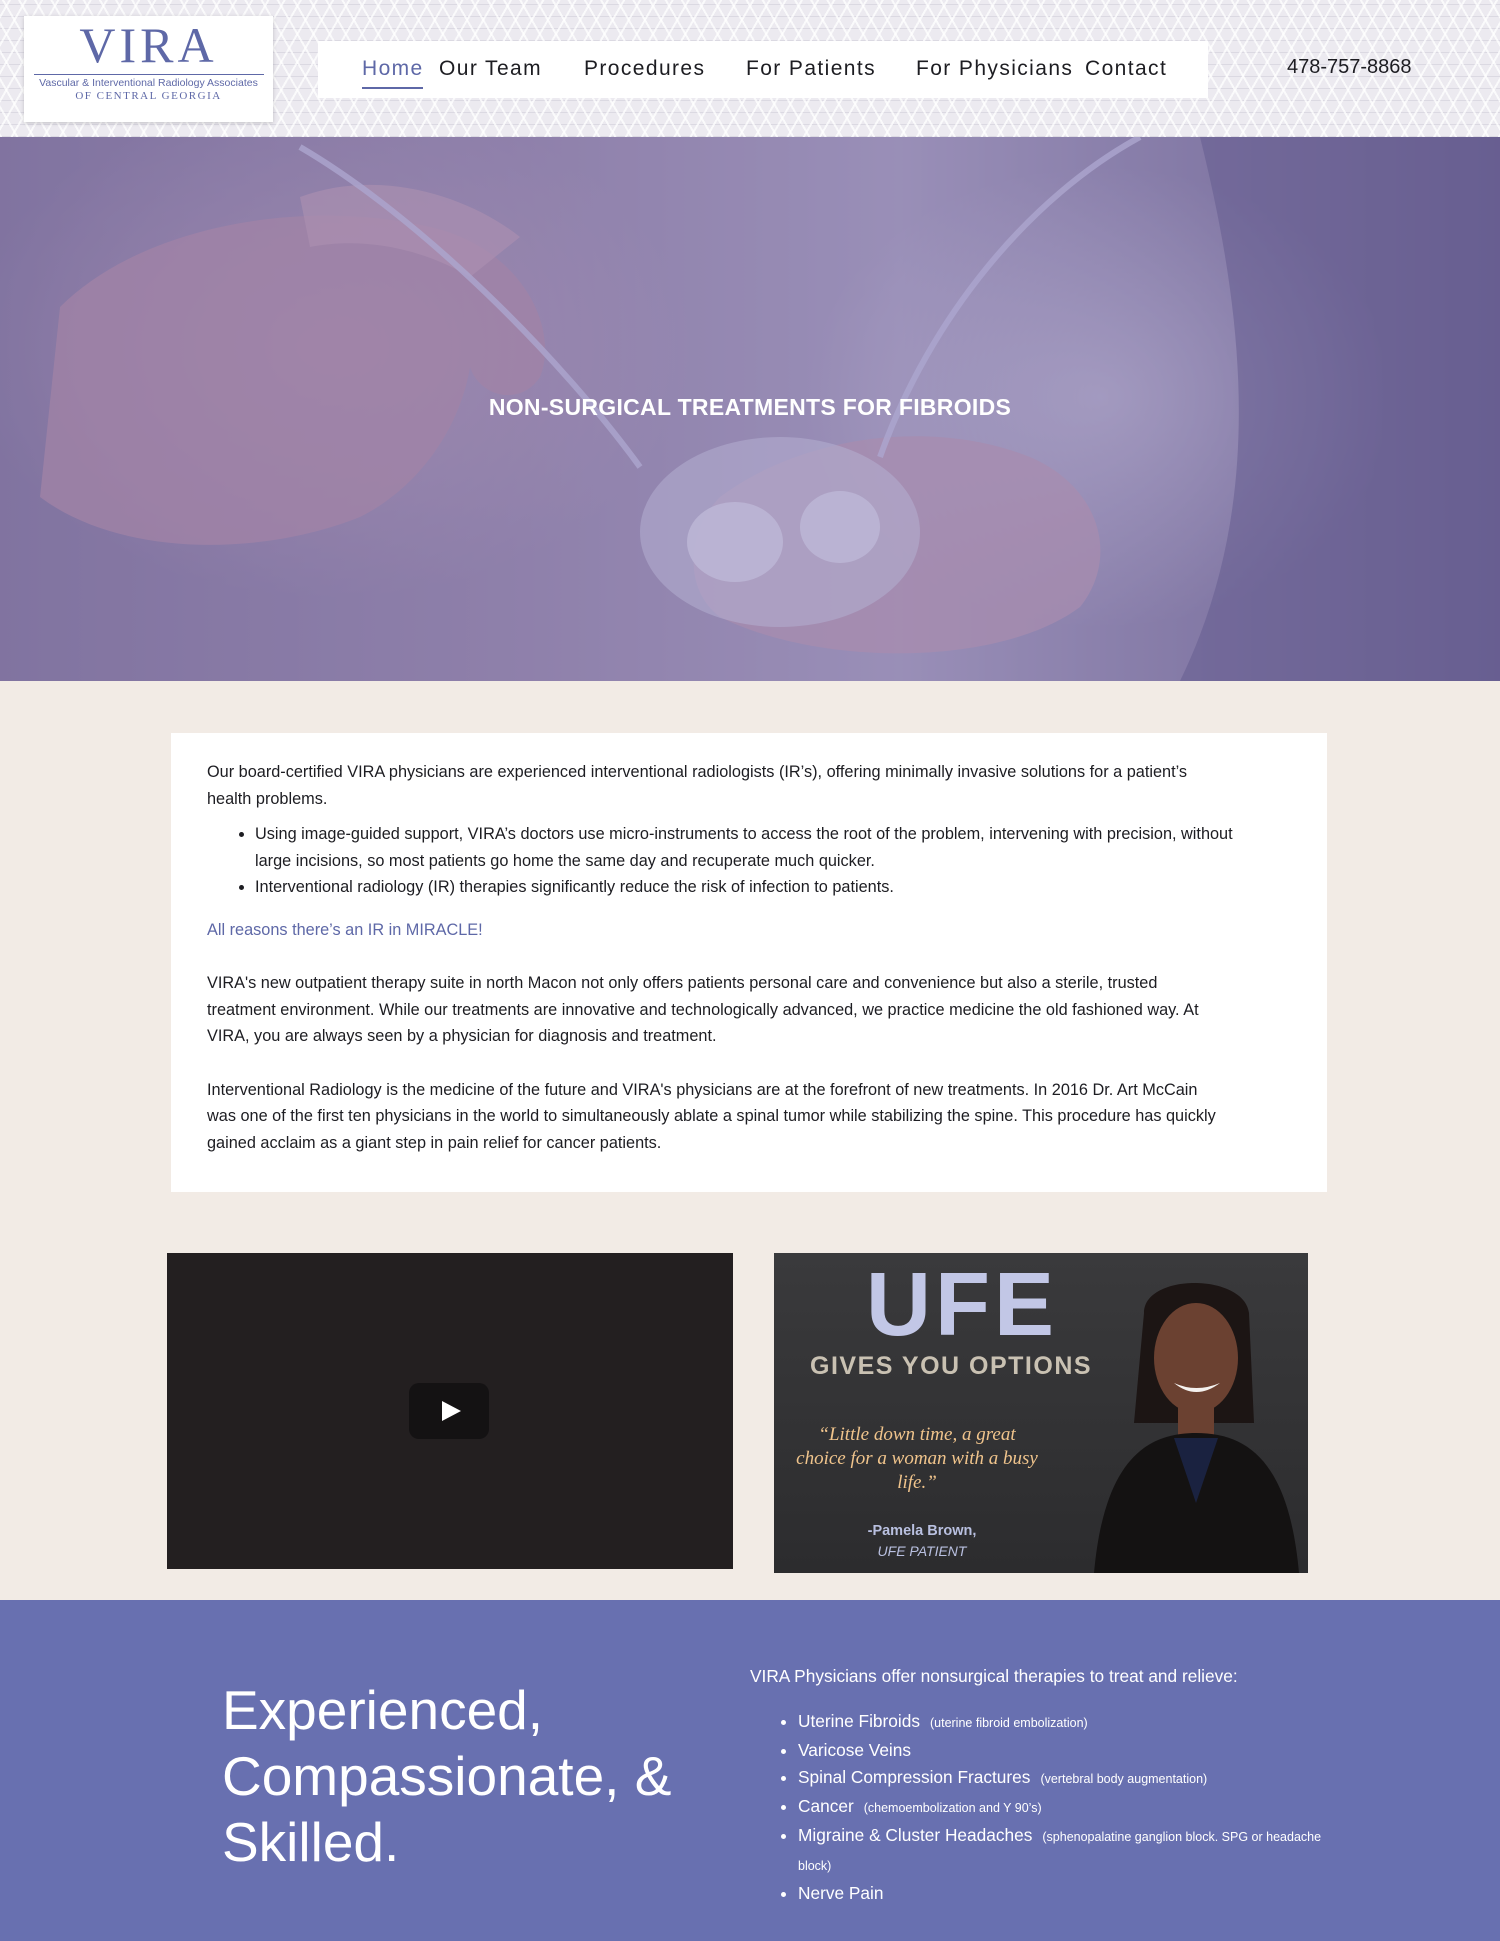  Describe the element at coordinates (811, 69) in the screenshot. I see `nav-for-patients: For Patients` at that location.